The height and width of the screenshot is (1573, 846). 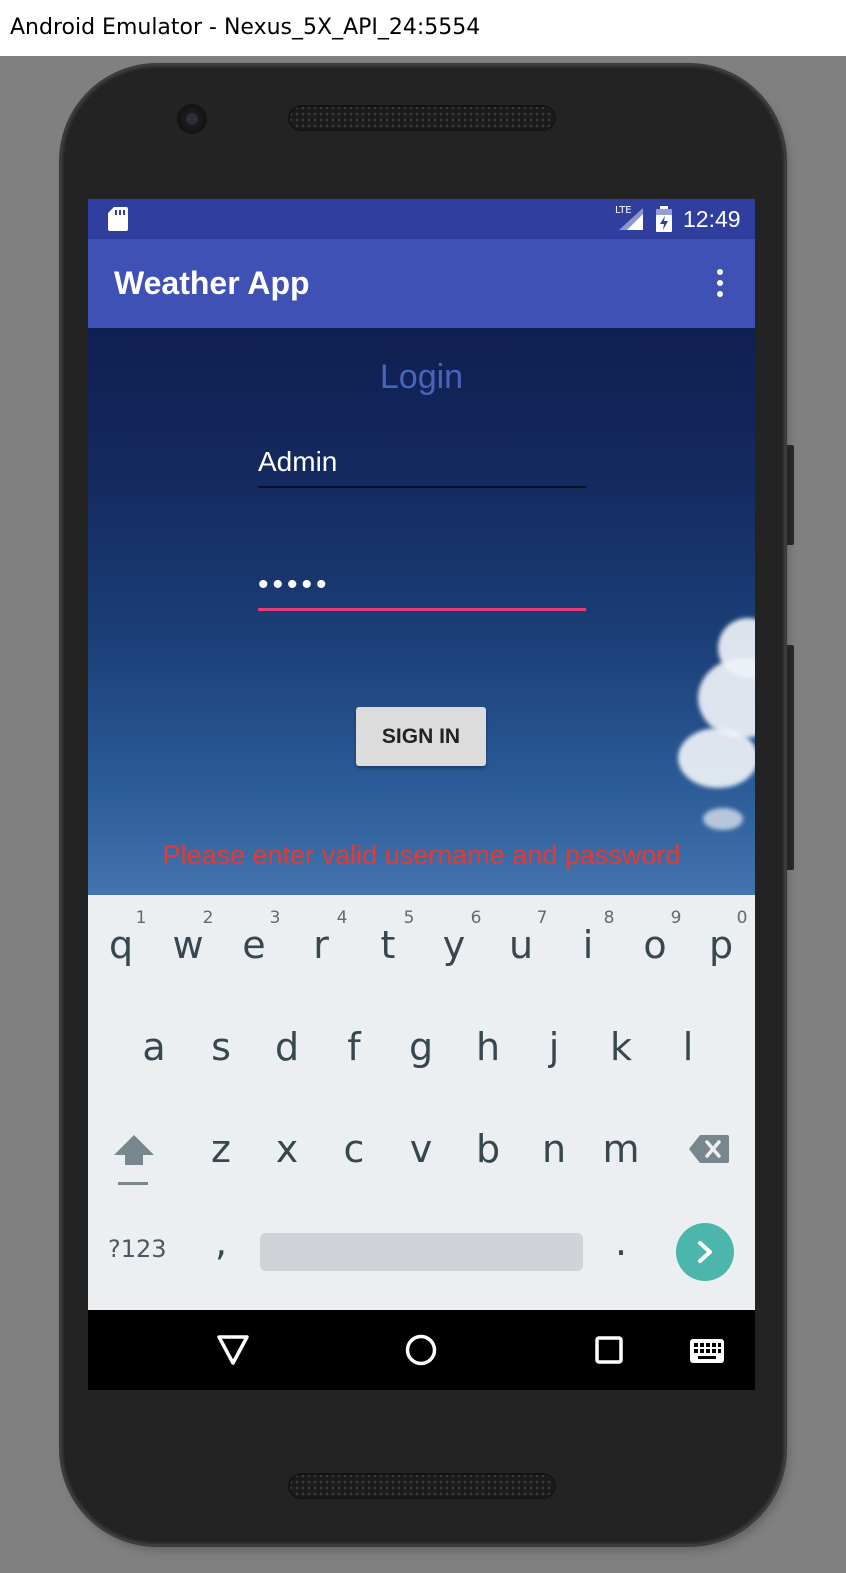 What do you see at coordinates (118, 219) in the screenshot?
I see `sd-card-icon` at bounding box center [118, 219].